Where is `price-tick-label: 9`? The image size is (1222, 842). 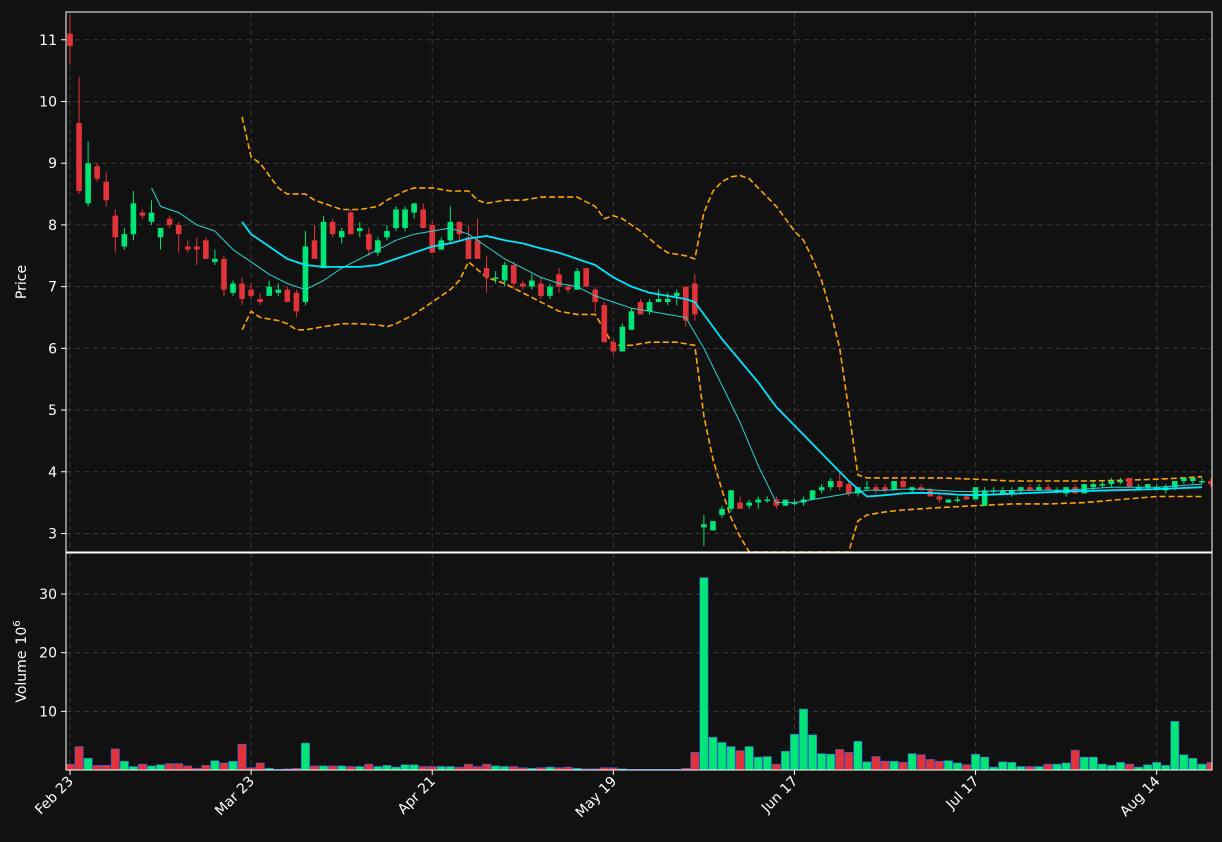 price-tick-label: 9 is located at coordinates (52, 164).